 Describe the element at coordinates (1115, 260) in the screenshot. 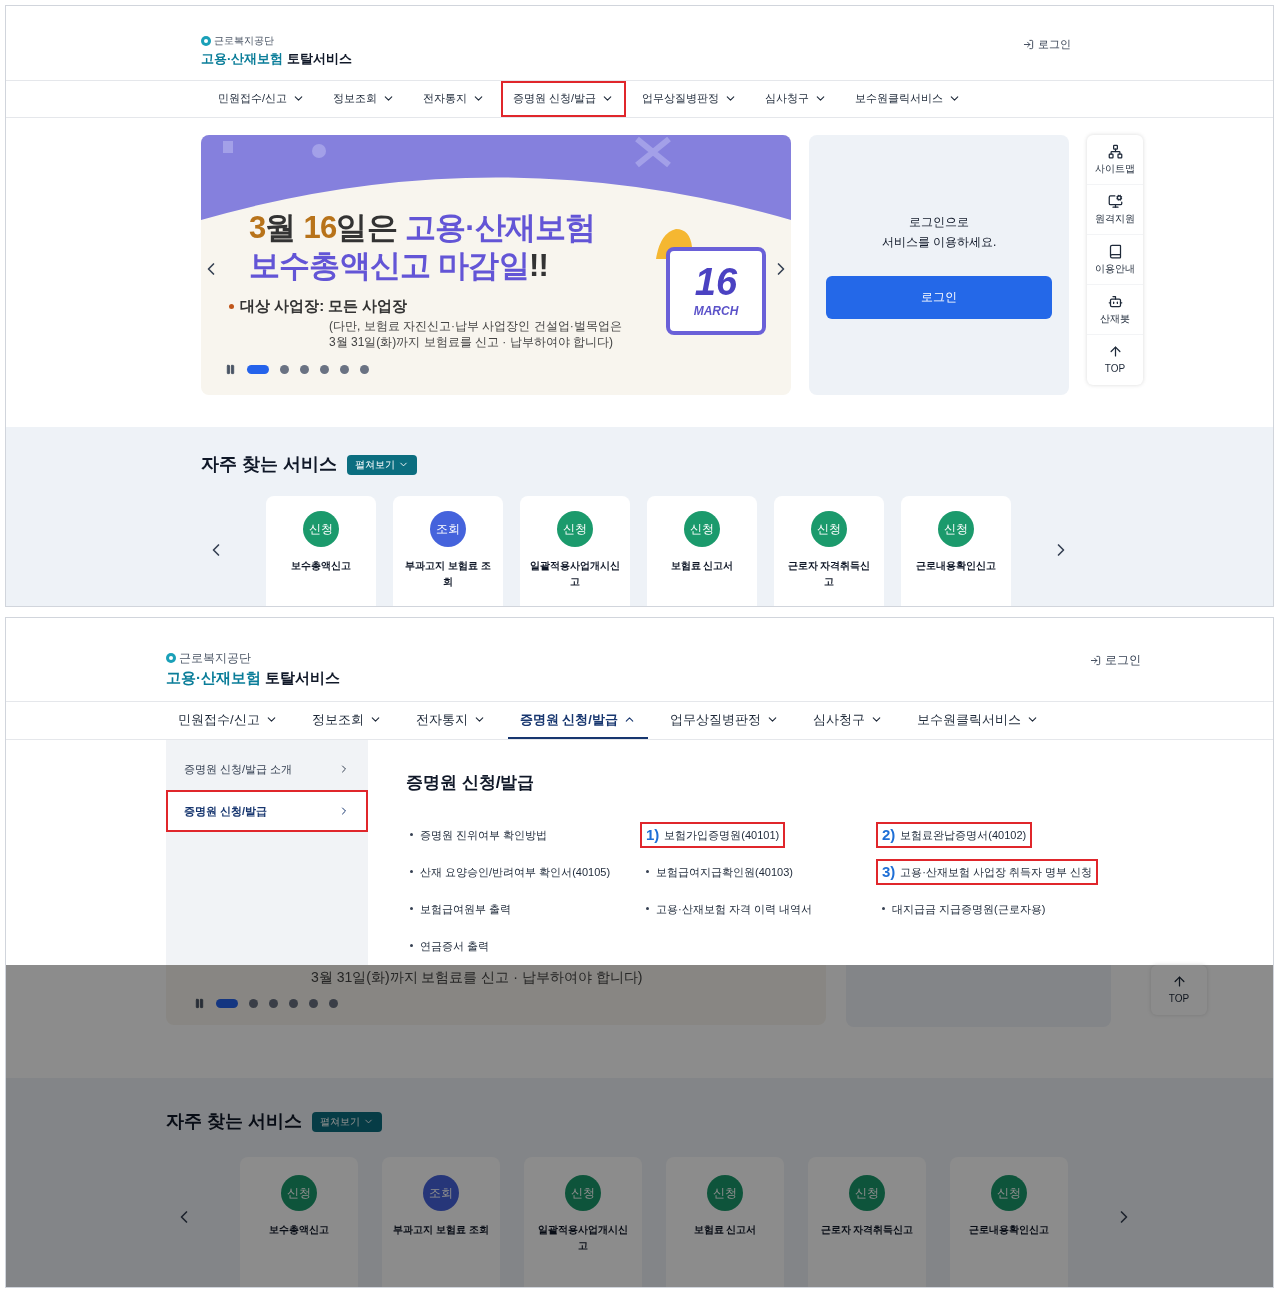

I see `quick-menu-item: 이용안내` at that location.